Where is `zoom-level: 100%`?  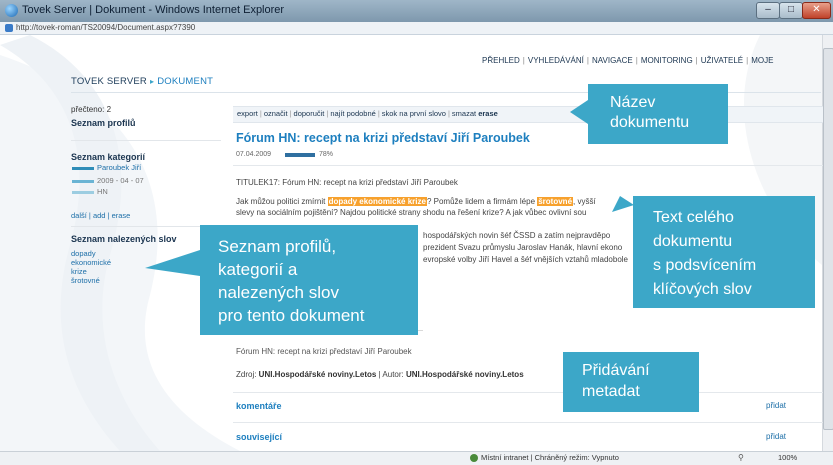 zoom-level: 100% is located at coordinates (787, 457).